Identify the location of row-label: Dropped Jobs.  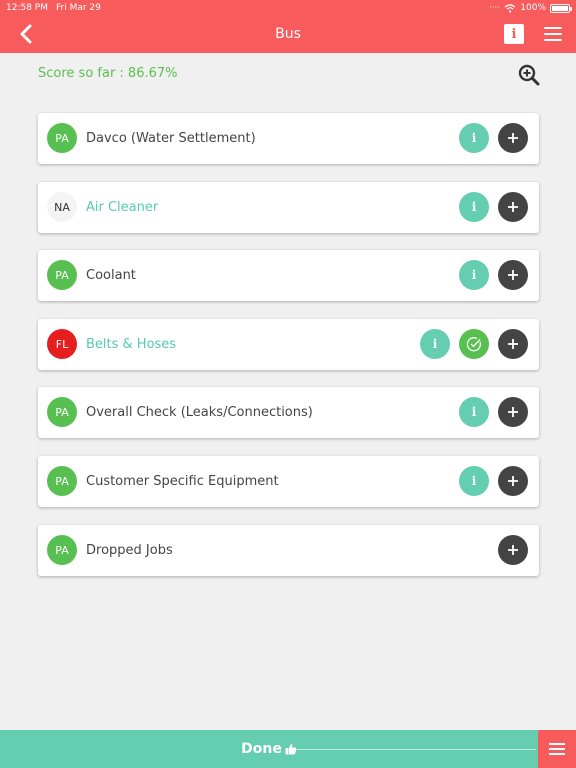
(129, 550).